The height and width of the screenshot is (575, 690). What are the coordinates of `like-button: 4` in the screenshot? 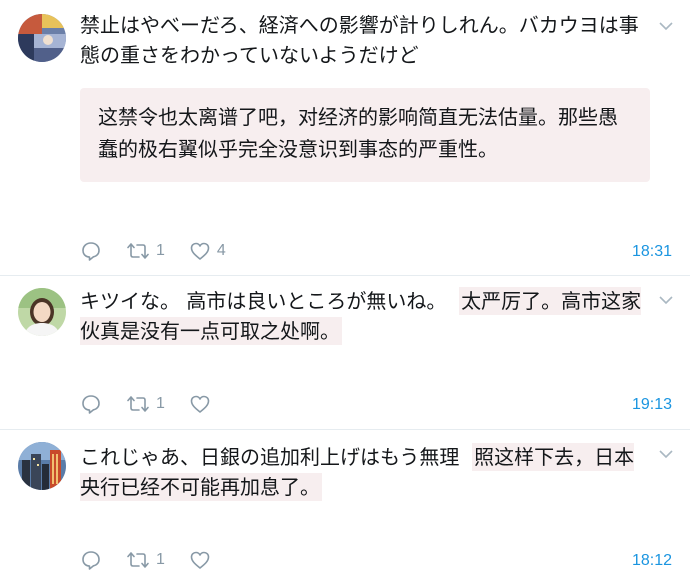 It's located at (207, 251).